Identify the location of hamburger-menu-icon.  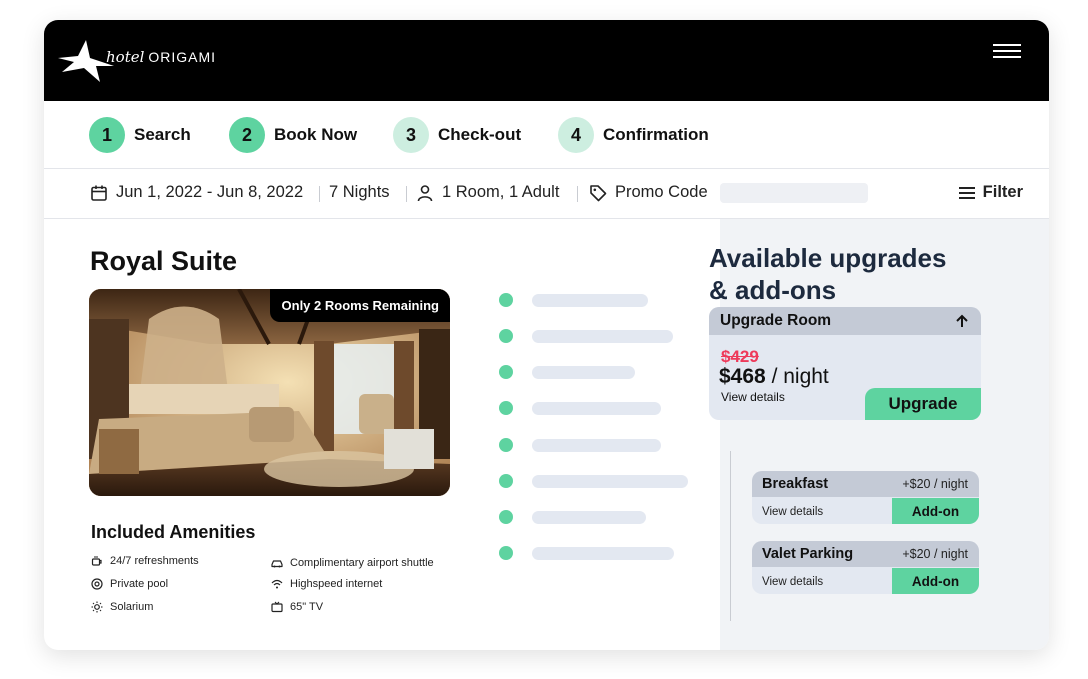
(1007, 52).